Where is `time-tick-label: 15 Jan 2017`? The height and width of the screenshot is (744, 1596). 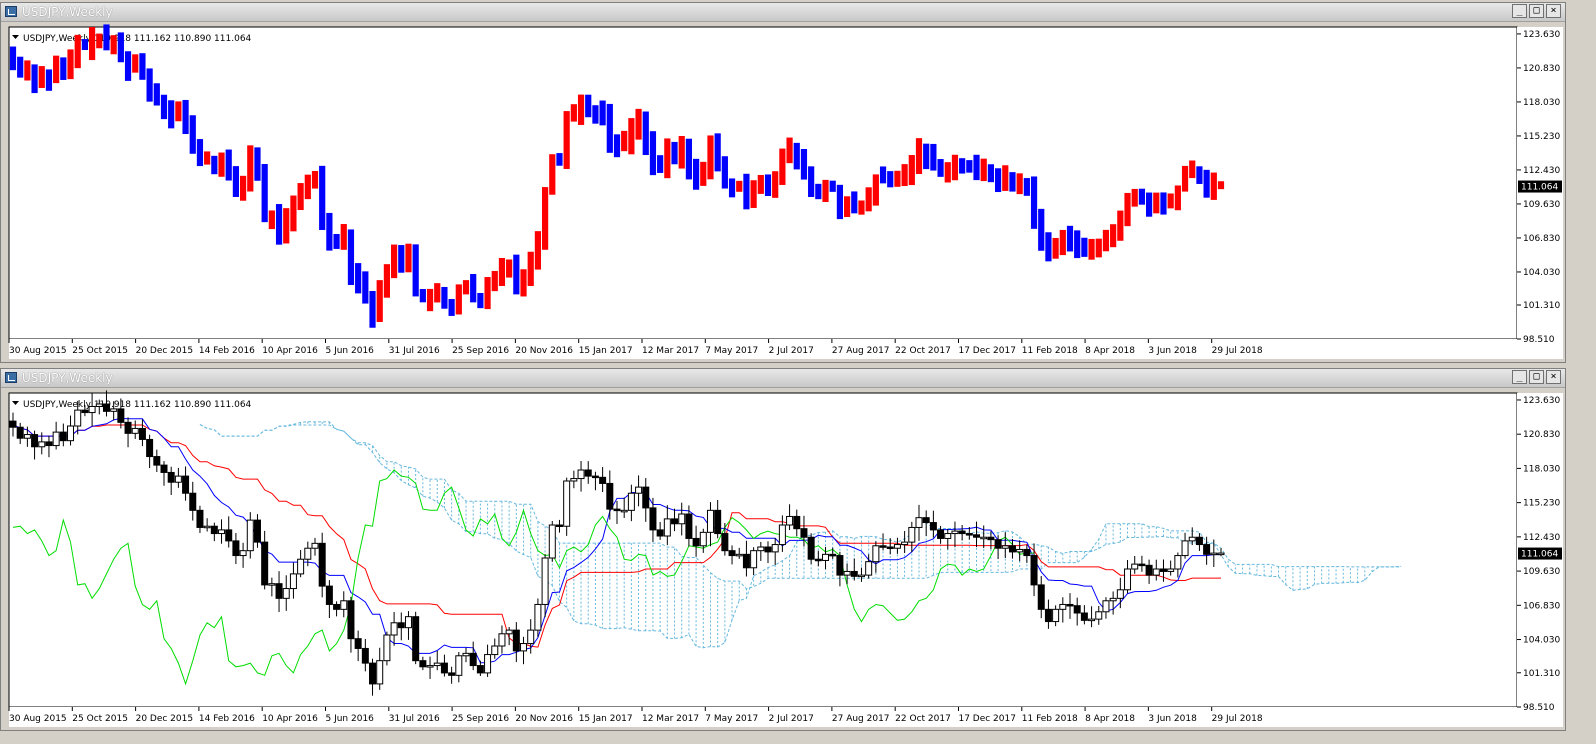
time-tick-label: 15 Jan 2017 is located at coordinates (606, 719).